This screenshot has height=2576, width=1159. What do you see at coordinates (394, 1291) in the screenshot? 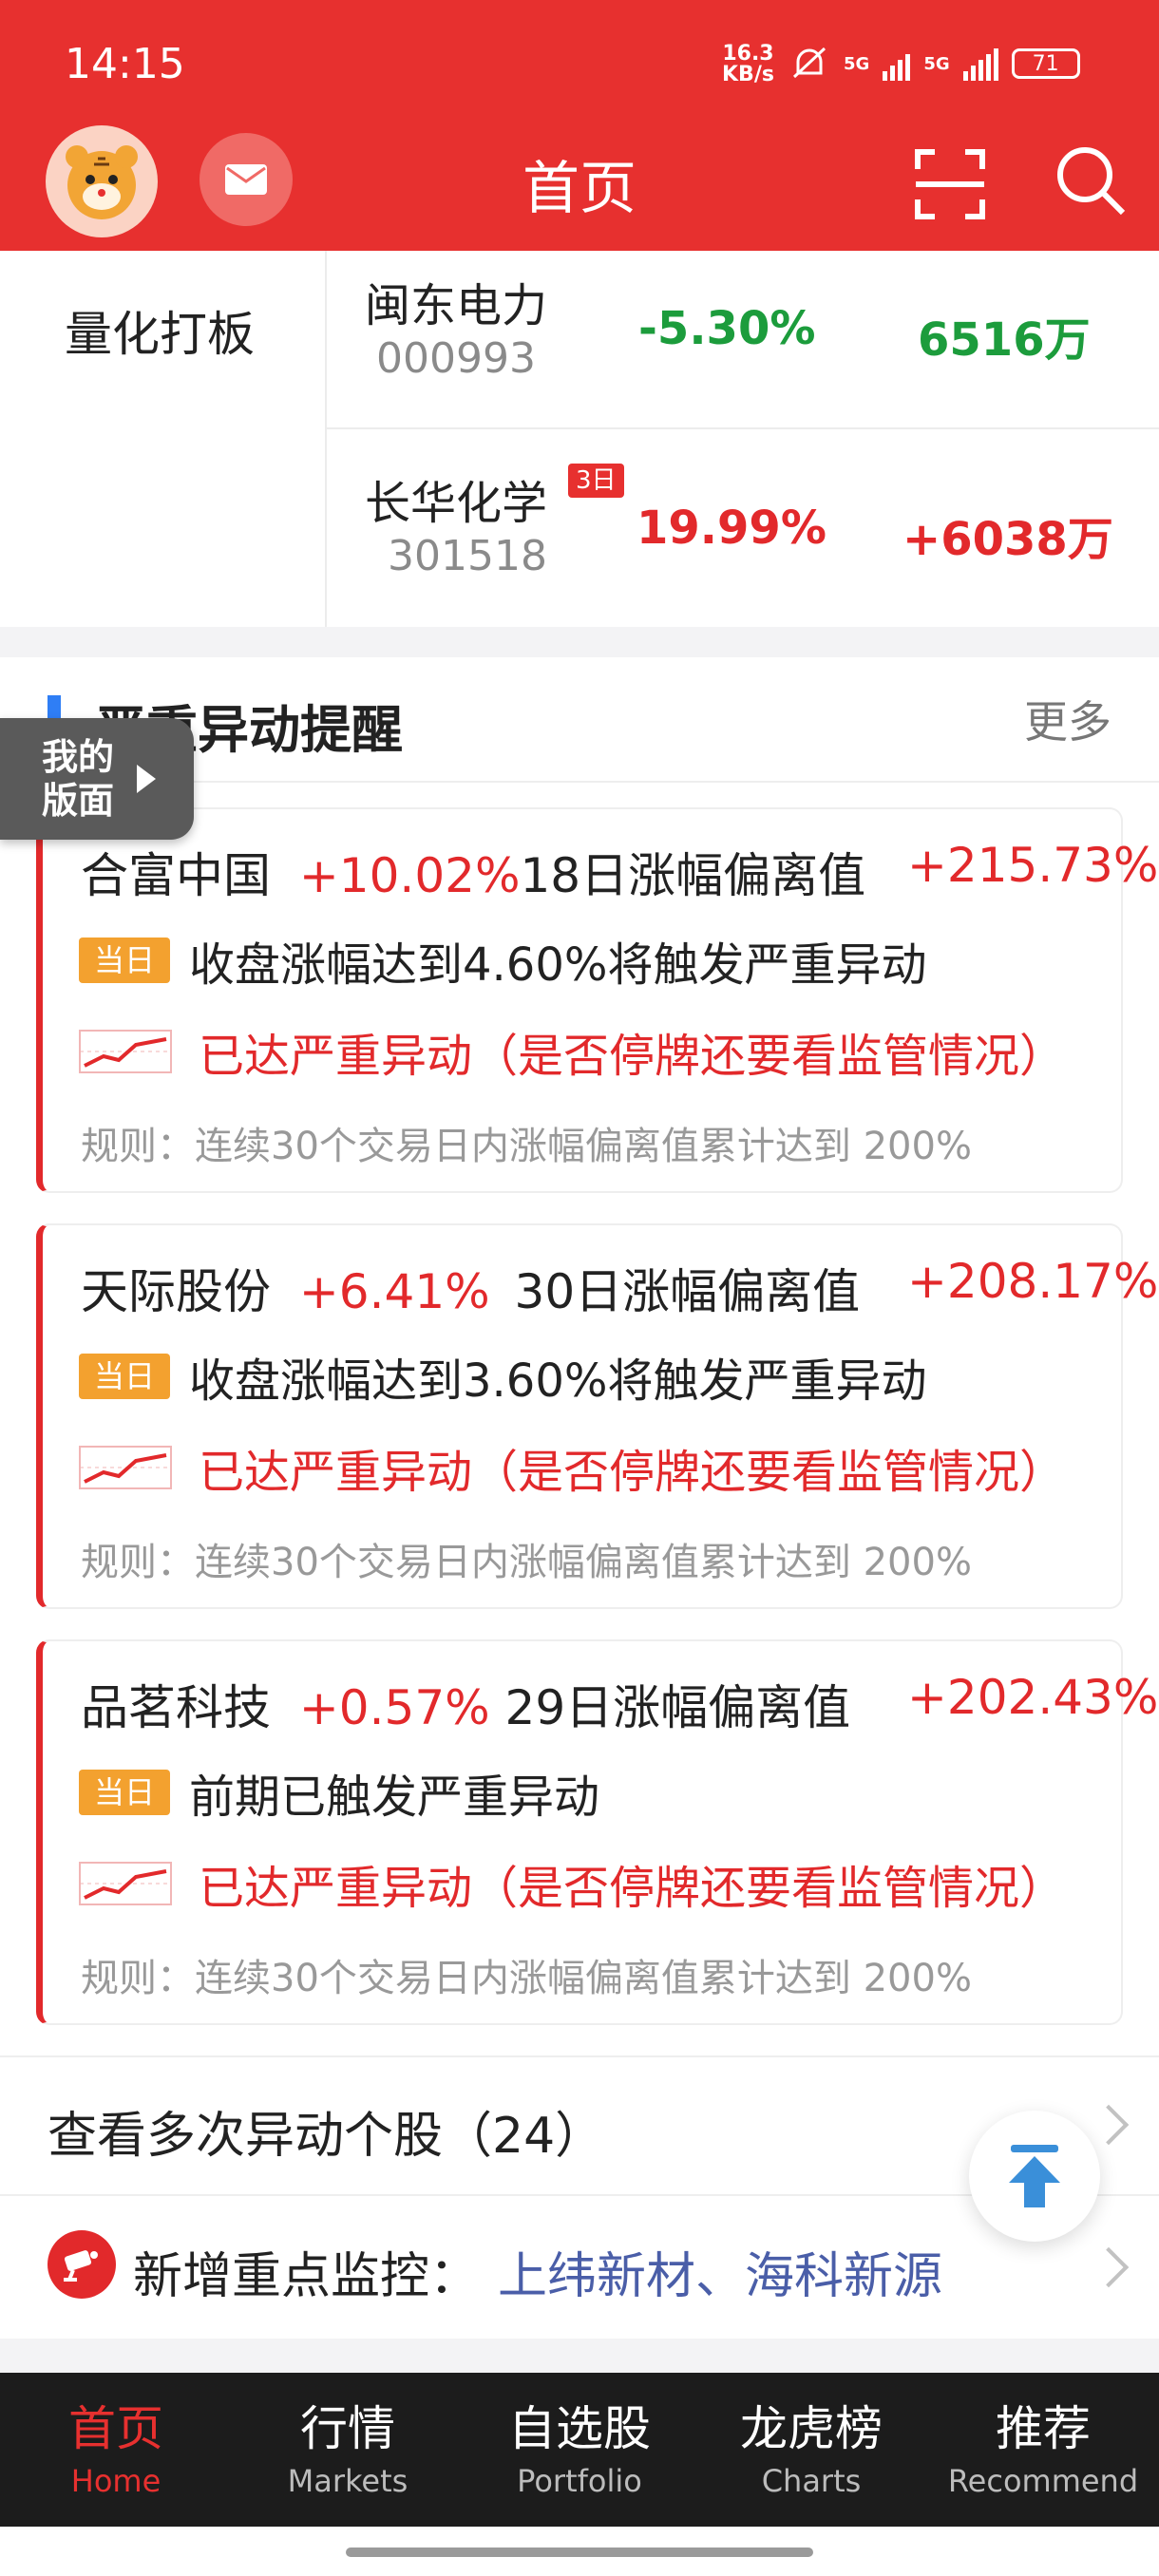
I see `alert-change: +6.41%` at bounding box center [394, 1291].